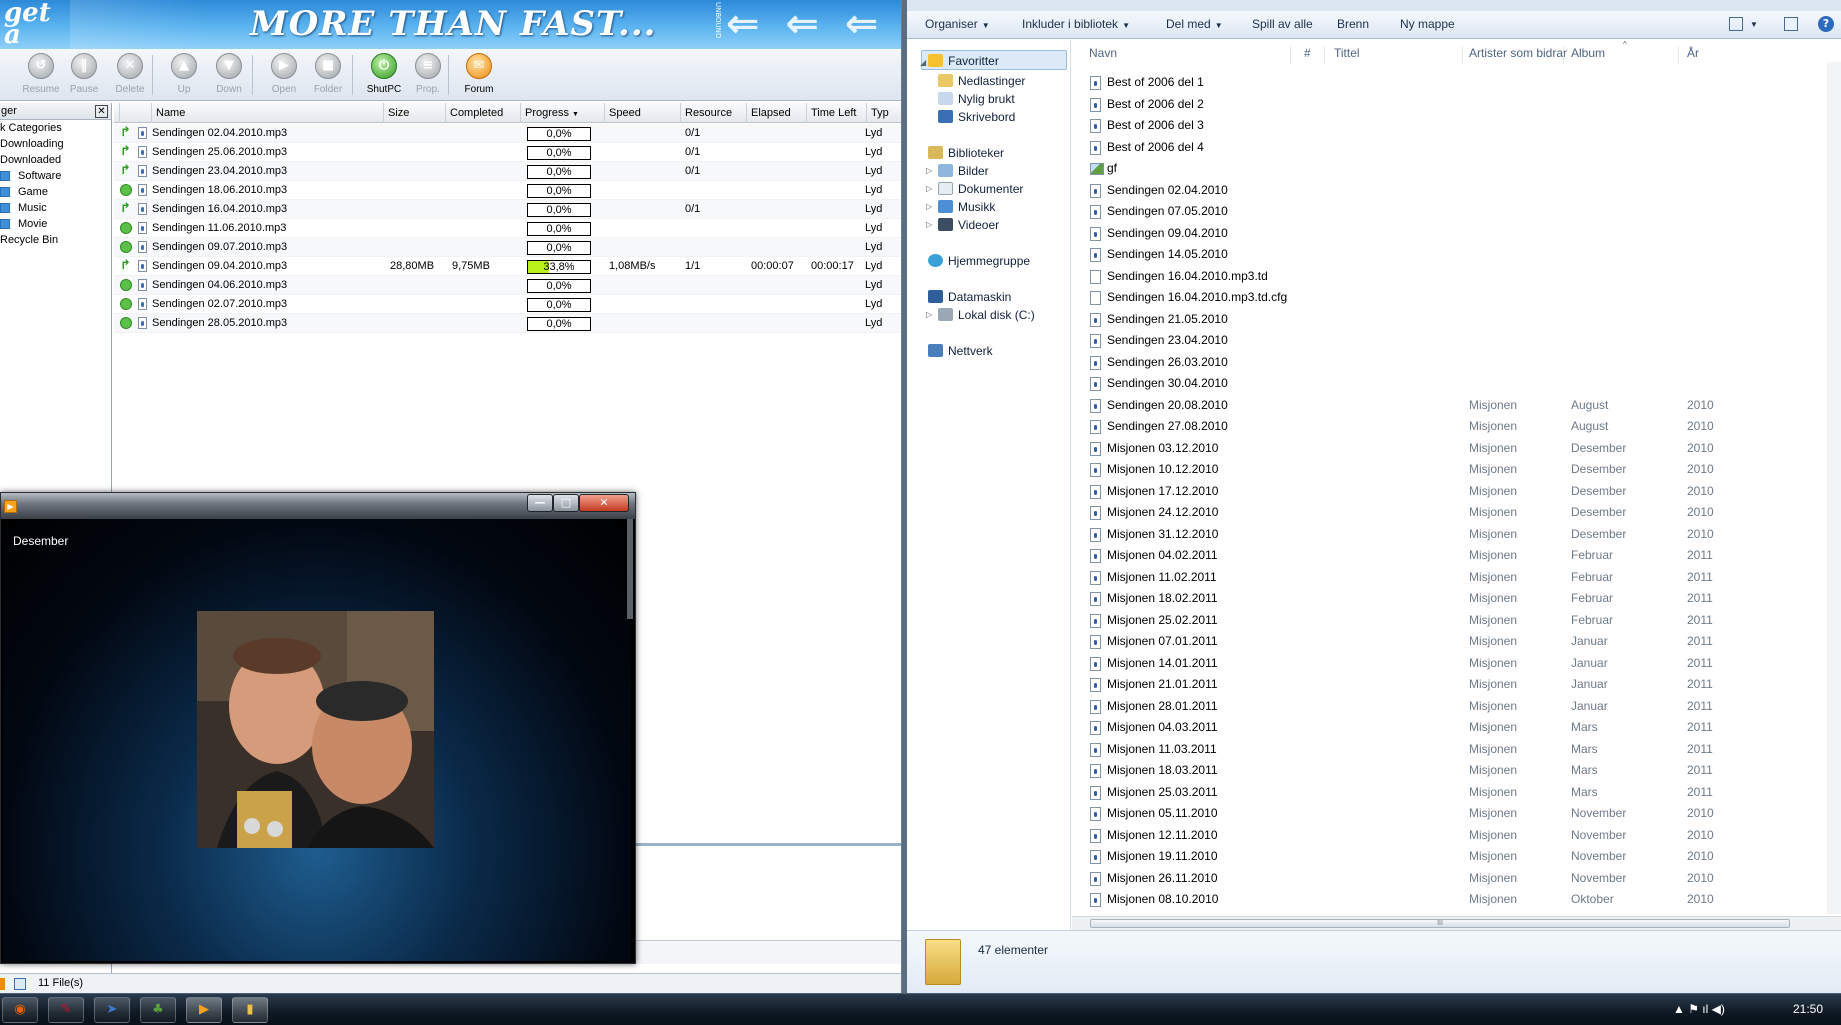  I want to click on media-player-screen: Desember, so click(317, 740).